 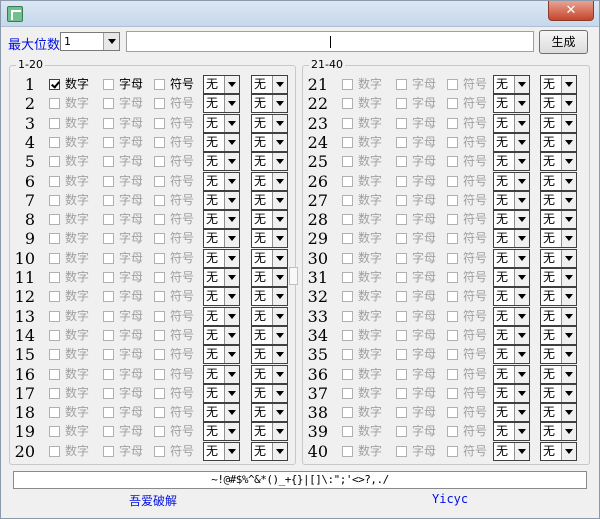 What do you see at coordinates (563, 42) in the screenshot?
I see `generate-button: 生成` at bounding box center [563, 42].